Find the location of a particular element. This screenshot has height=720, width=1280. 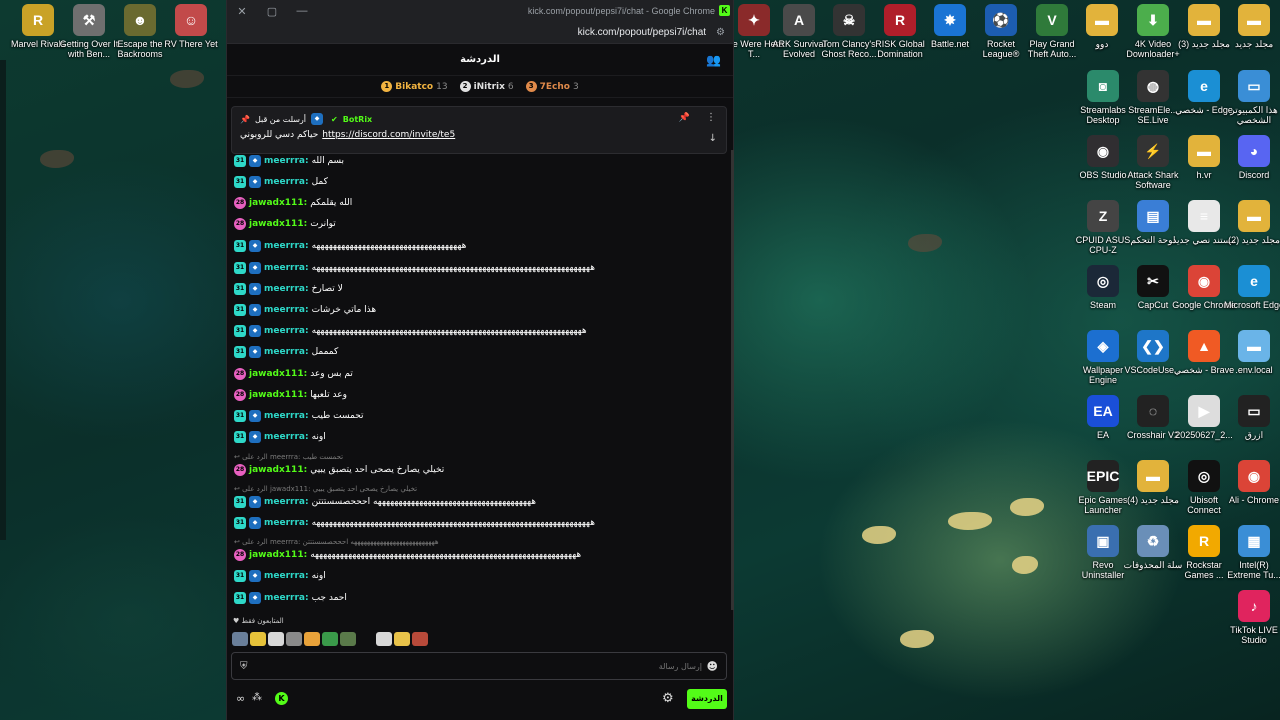

chat-message: 28 jawadx111: وعد تلعبها is located at coordinates (290, 395).